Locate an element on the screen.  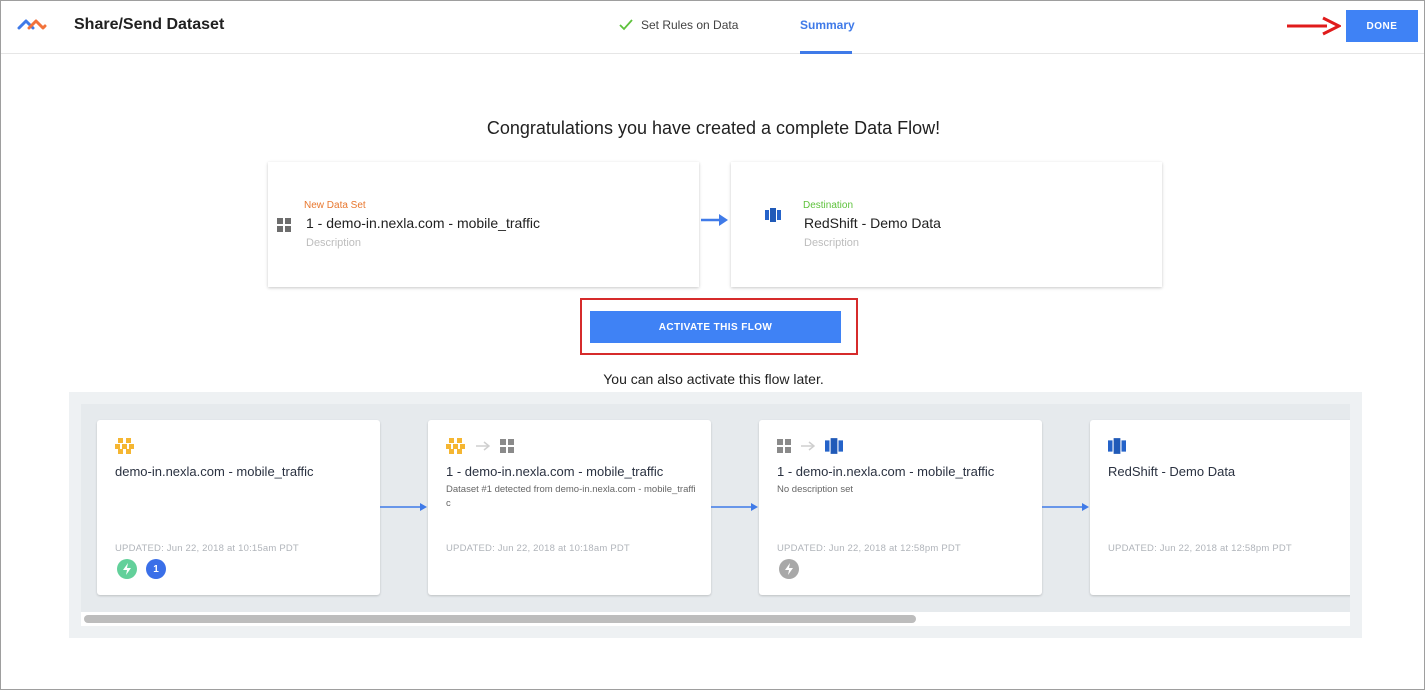
active-step-indicator is located at coordinates (826, 52).